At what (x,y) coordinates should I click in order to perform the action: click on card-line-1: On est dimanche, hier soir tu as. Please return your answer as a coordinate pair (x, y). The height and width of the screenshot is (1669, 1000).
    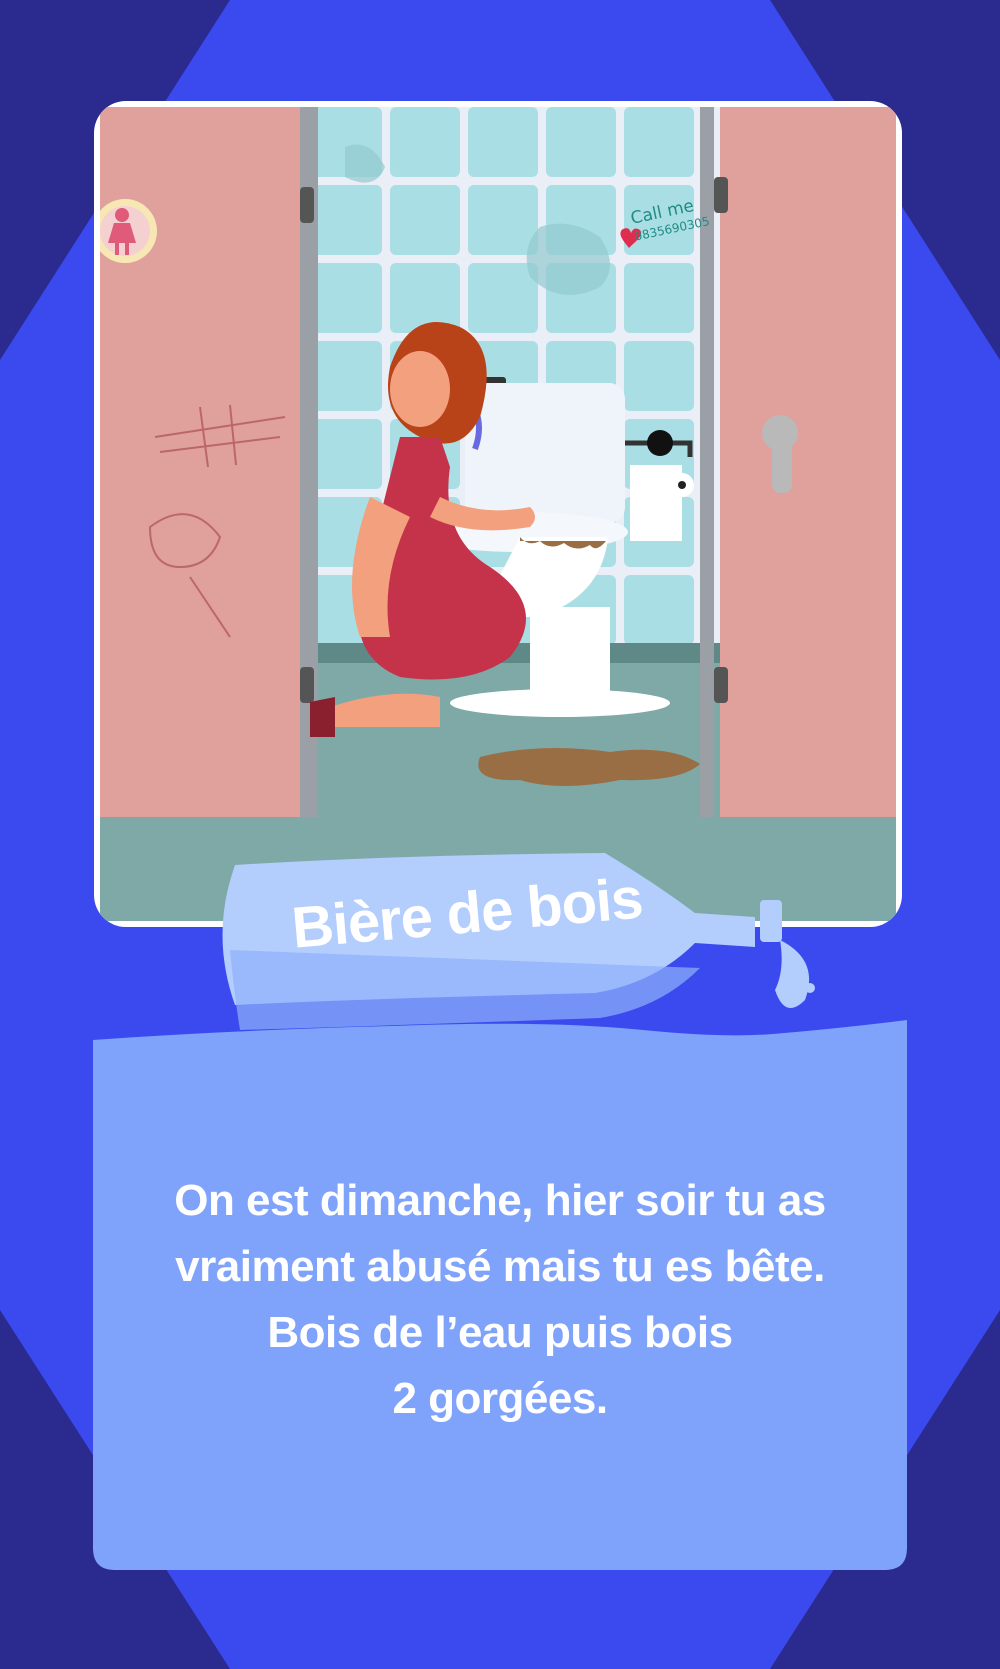
    Looking at the image, I should click on (500, 1200).